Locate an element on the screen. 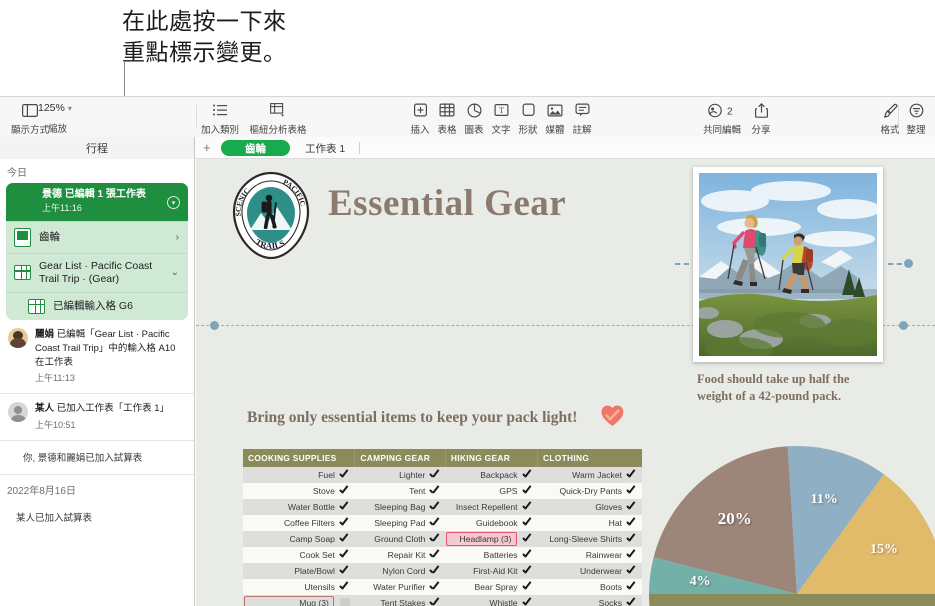  add-sheet-button: + is located at coordinates (207, 148).